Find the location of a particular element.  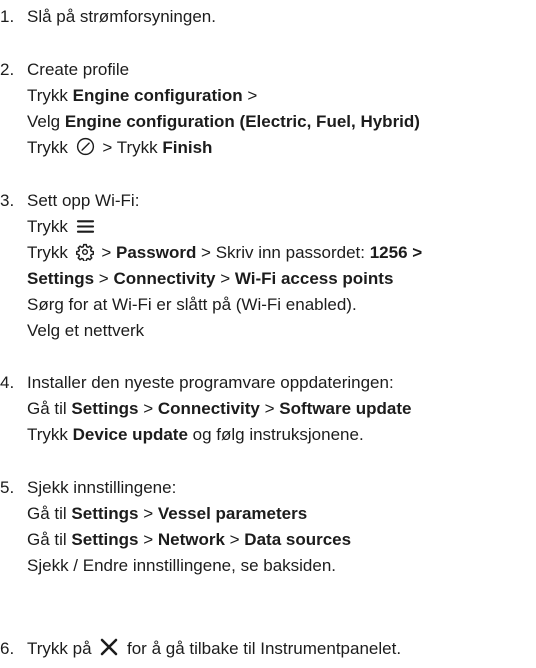

step-number: 1. is located at coordinates (7, 16).